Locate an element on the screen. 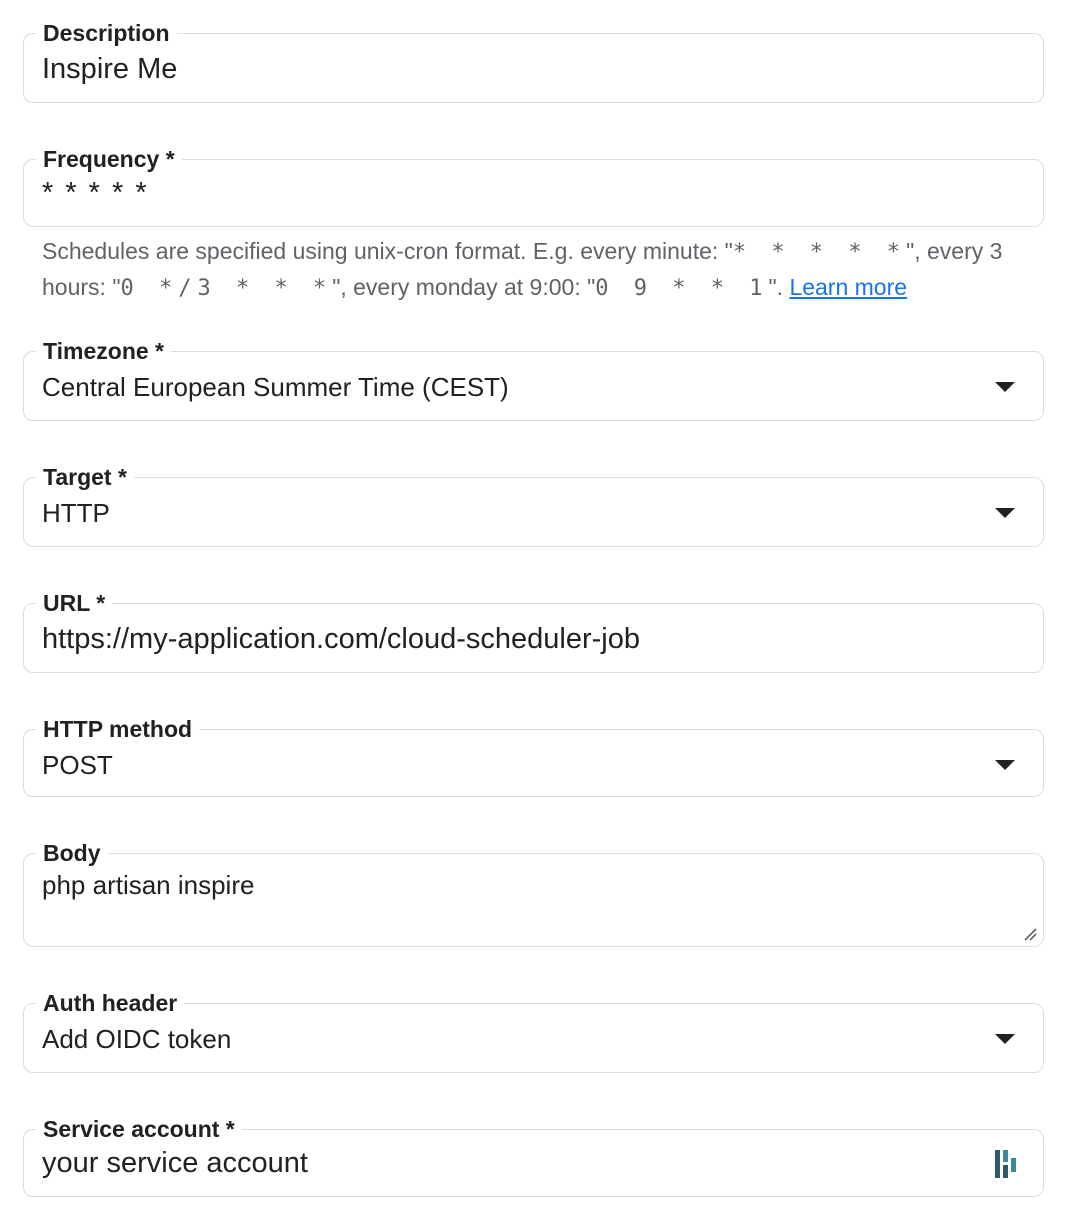 This screenshot has width=1076, height=1222. target-select: Target * HTTP is located at coordinates (533, 505).